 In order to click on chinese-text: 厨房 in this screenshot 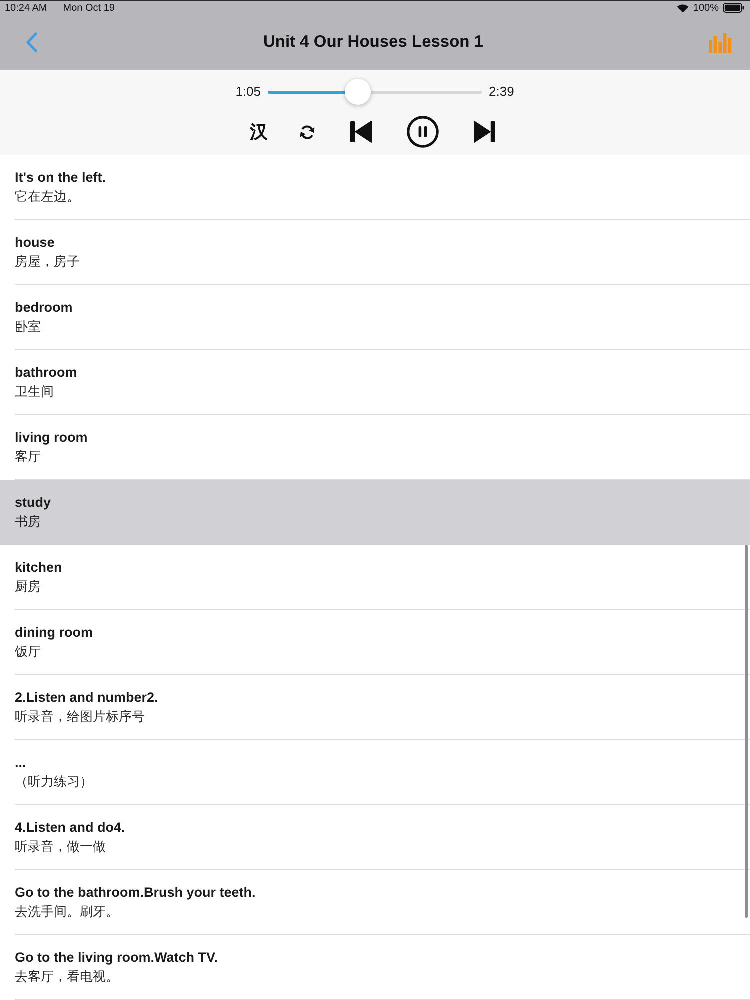, I will do `click(28, 586)`.